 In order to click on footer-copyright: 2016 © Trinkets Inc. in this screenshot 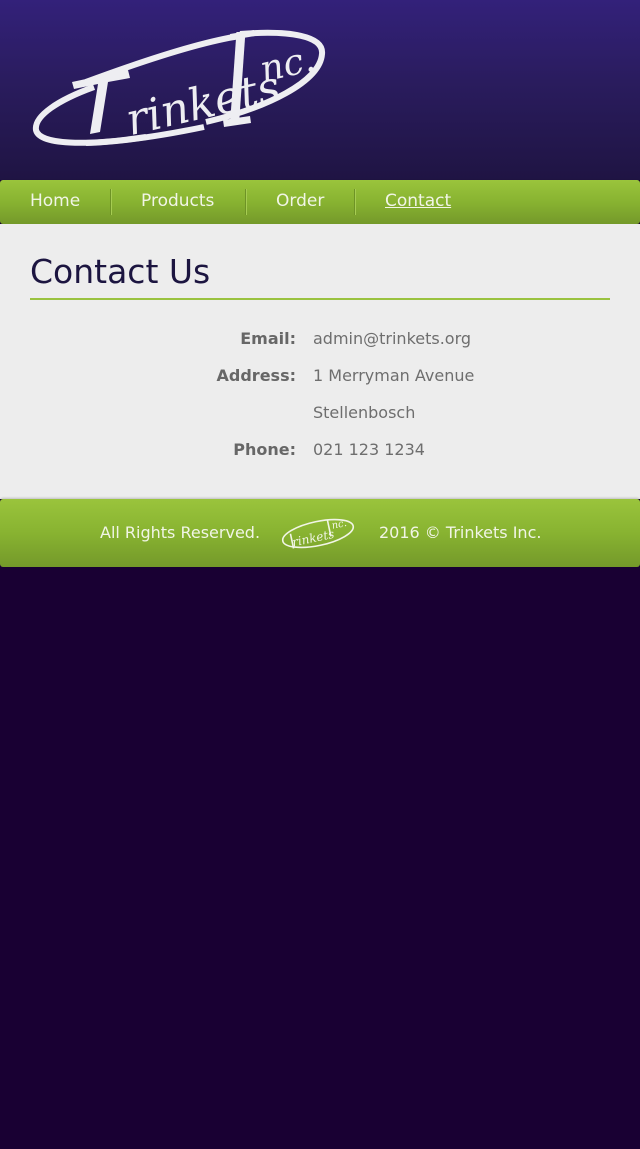, I will do `click(460, 532)`.